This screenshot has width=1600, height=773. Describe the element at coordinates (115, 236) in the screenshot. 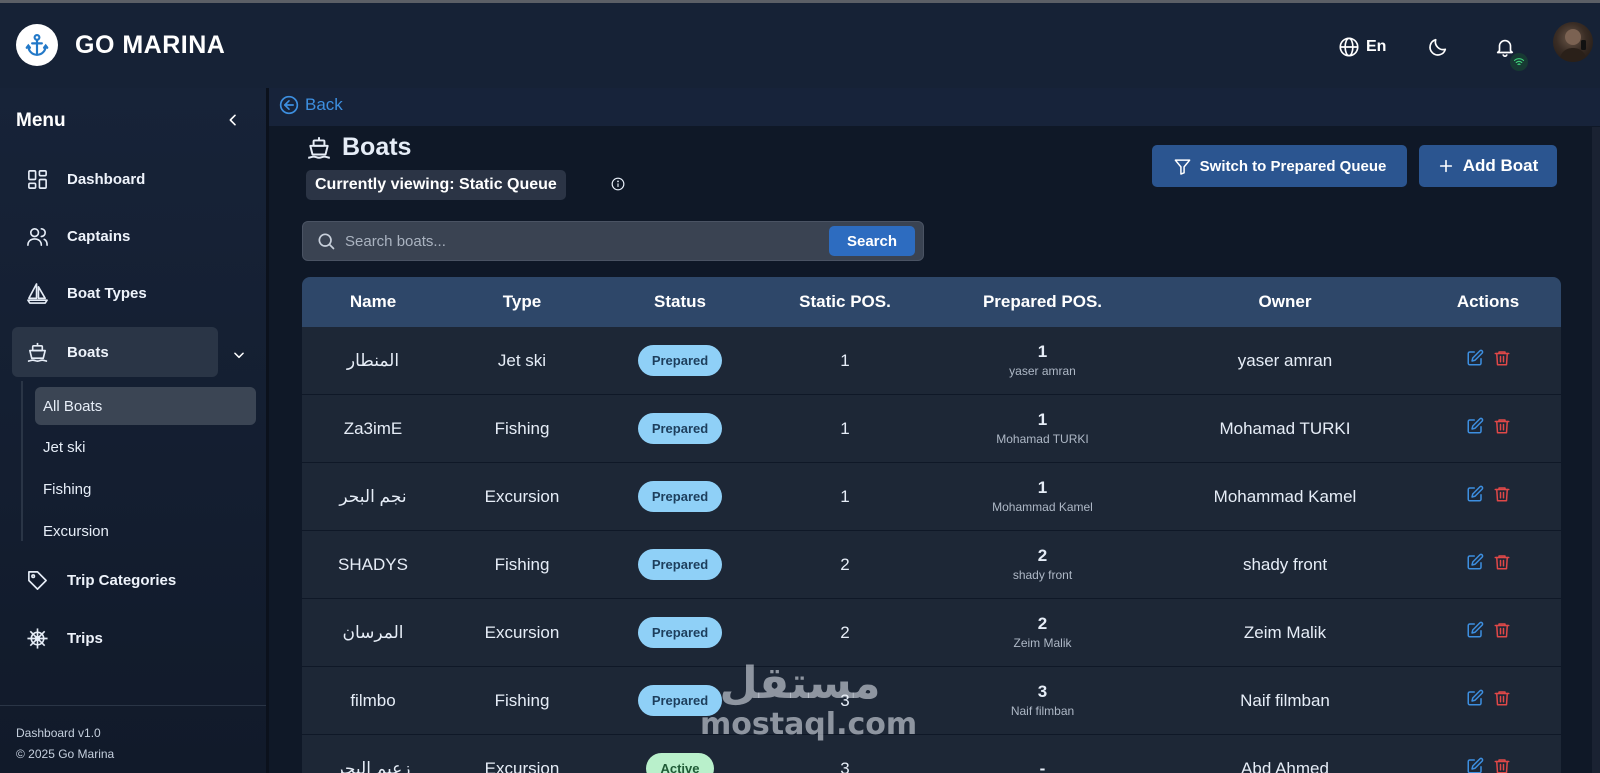

I see `sidebar-item-captains: Captains` at that location.